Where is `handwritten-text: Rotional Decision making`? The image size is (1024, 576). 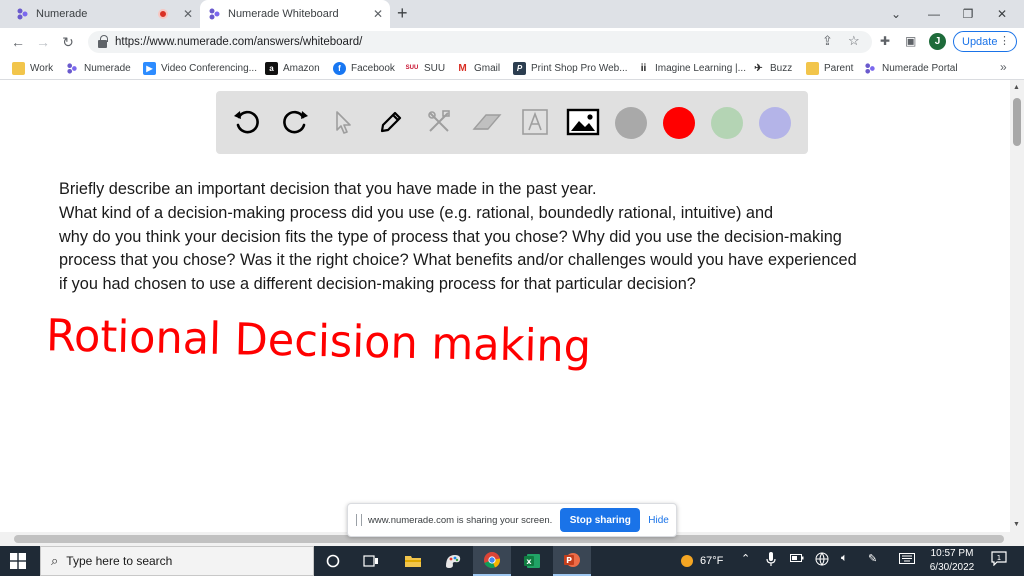
handwritten-text: Rotional Decision making is located at coordinates (319, 341).